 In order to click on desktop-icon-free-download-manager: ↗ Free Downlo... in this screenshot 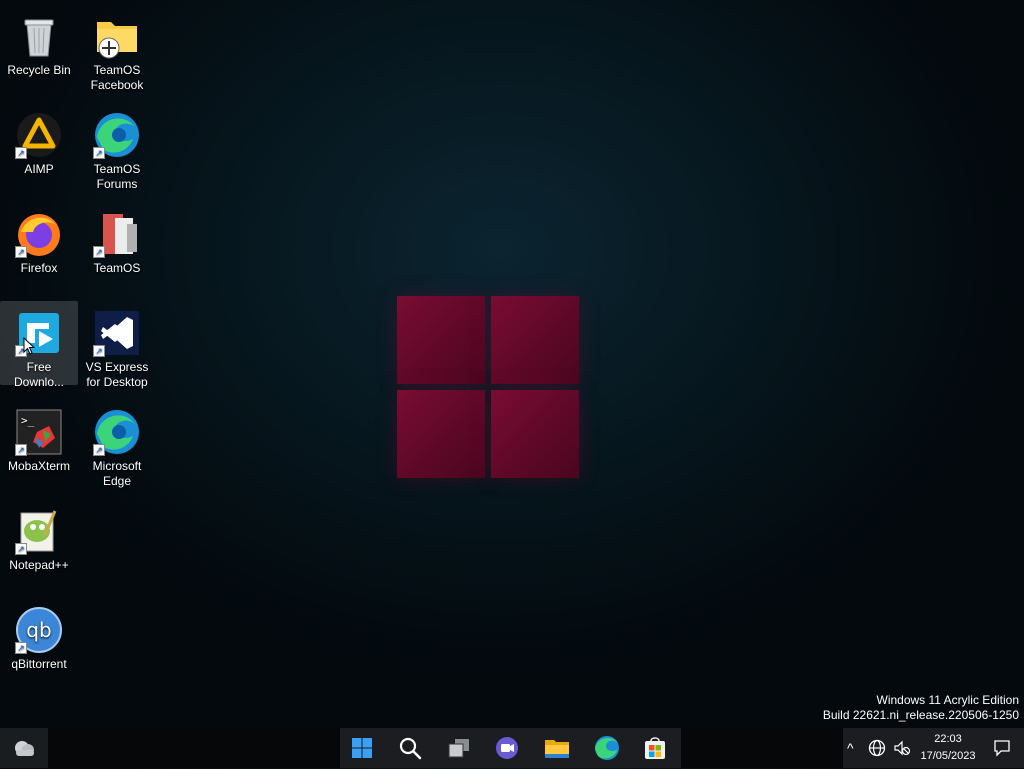, I will do `click(39, 345)`.